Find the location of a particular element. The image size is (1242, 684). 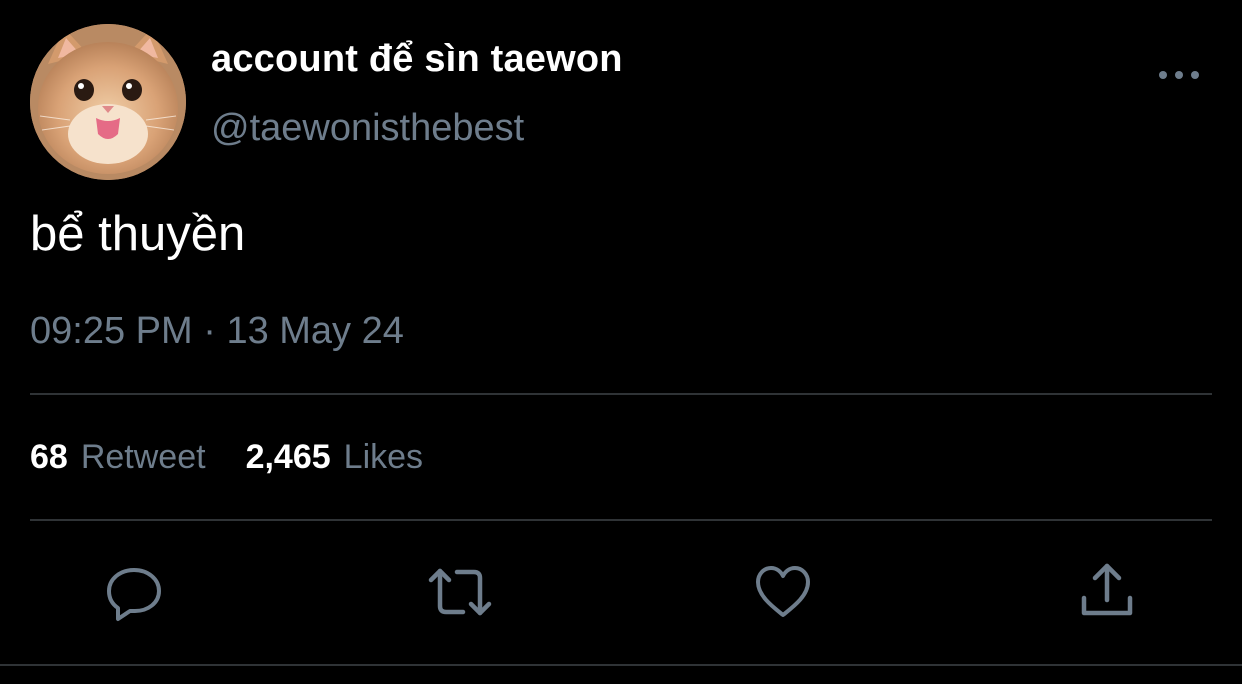

reply-button is located at coordinates (134, 592).